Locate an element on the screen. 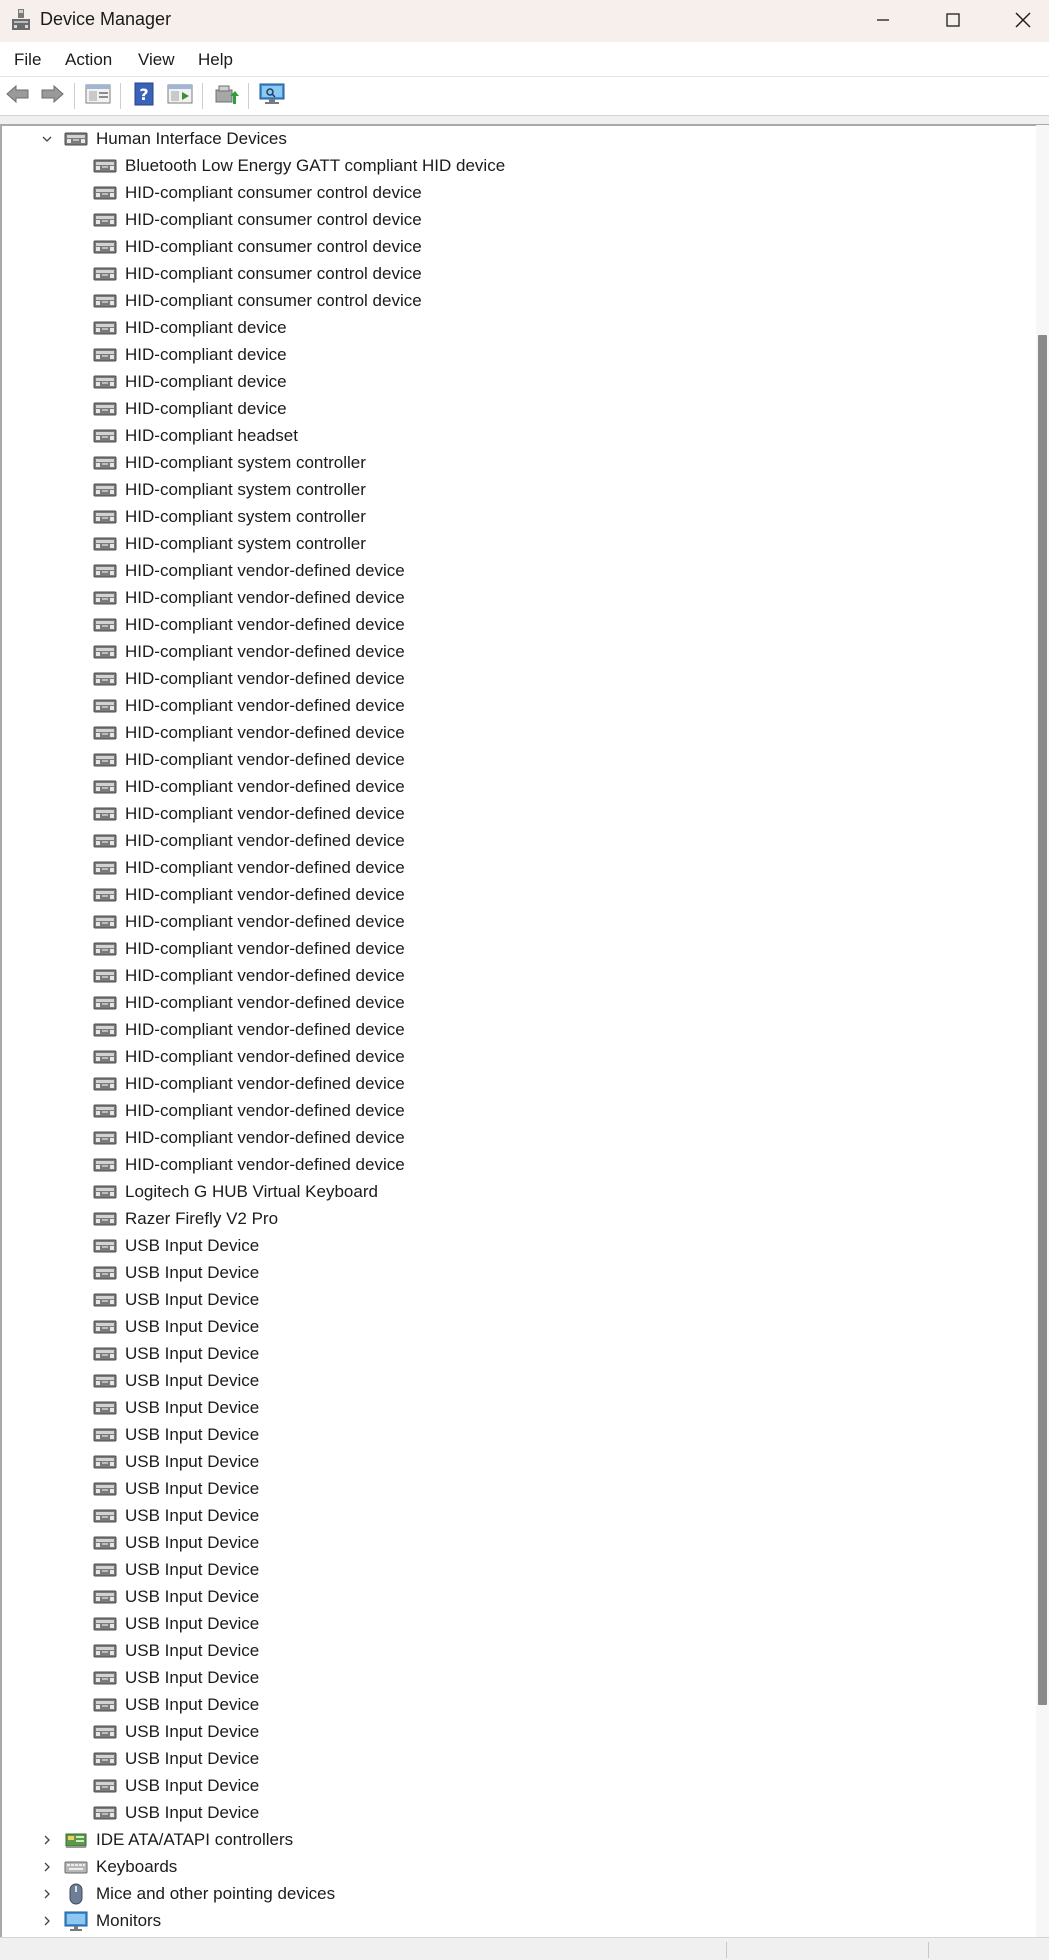 The height and width of the screenshot is (1960, 1049). menu-help: Help is located at coordinates (215, 60).